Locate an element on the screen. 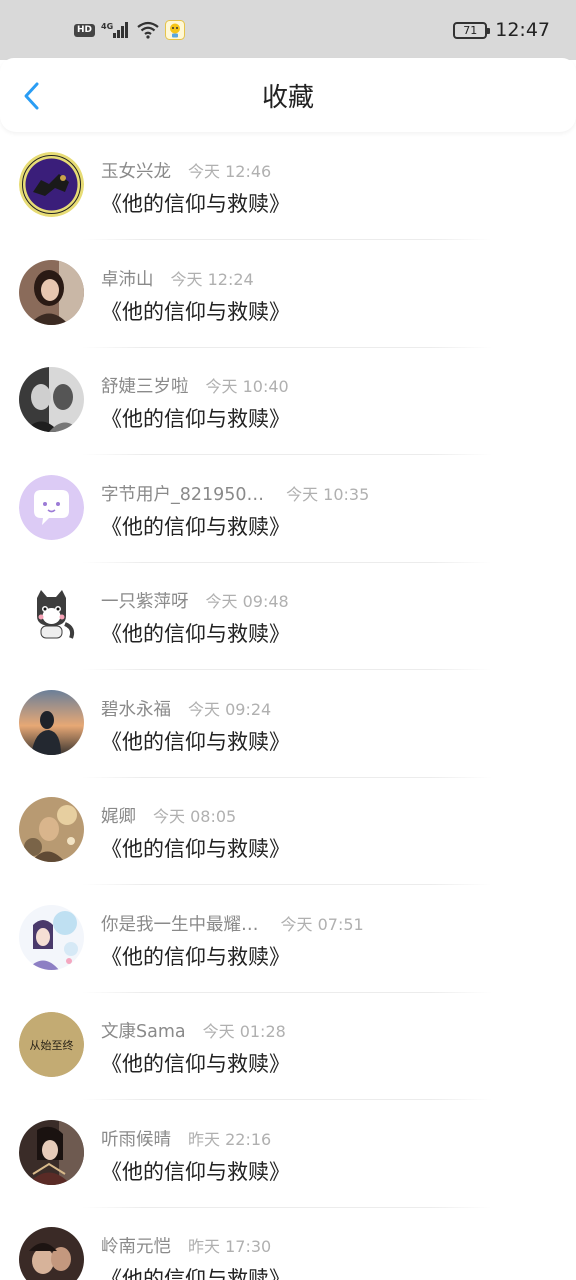 Image resolution: width=576 pixels, height=1280 pixels. name-line: 娓卿 今天 08:05 is located at coordinates (168, 815).